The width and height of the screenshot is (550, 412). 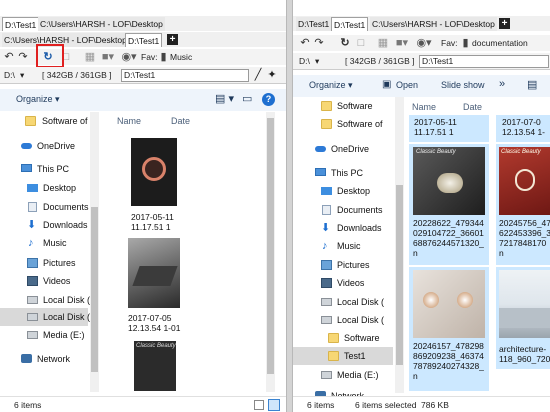 I want to click on slide-show-button: Slide show, so click(x=463, y=85).